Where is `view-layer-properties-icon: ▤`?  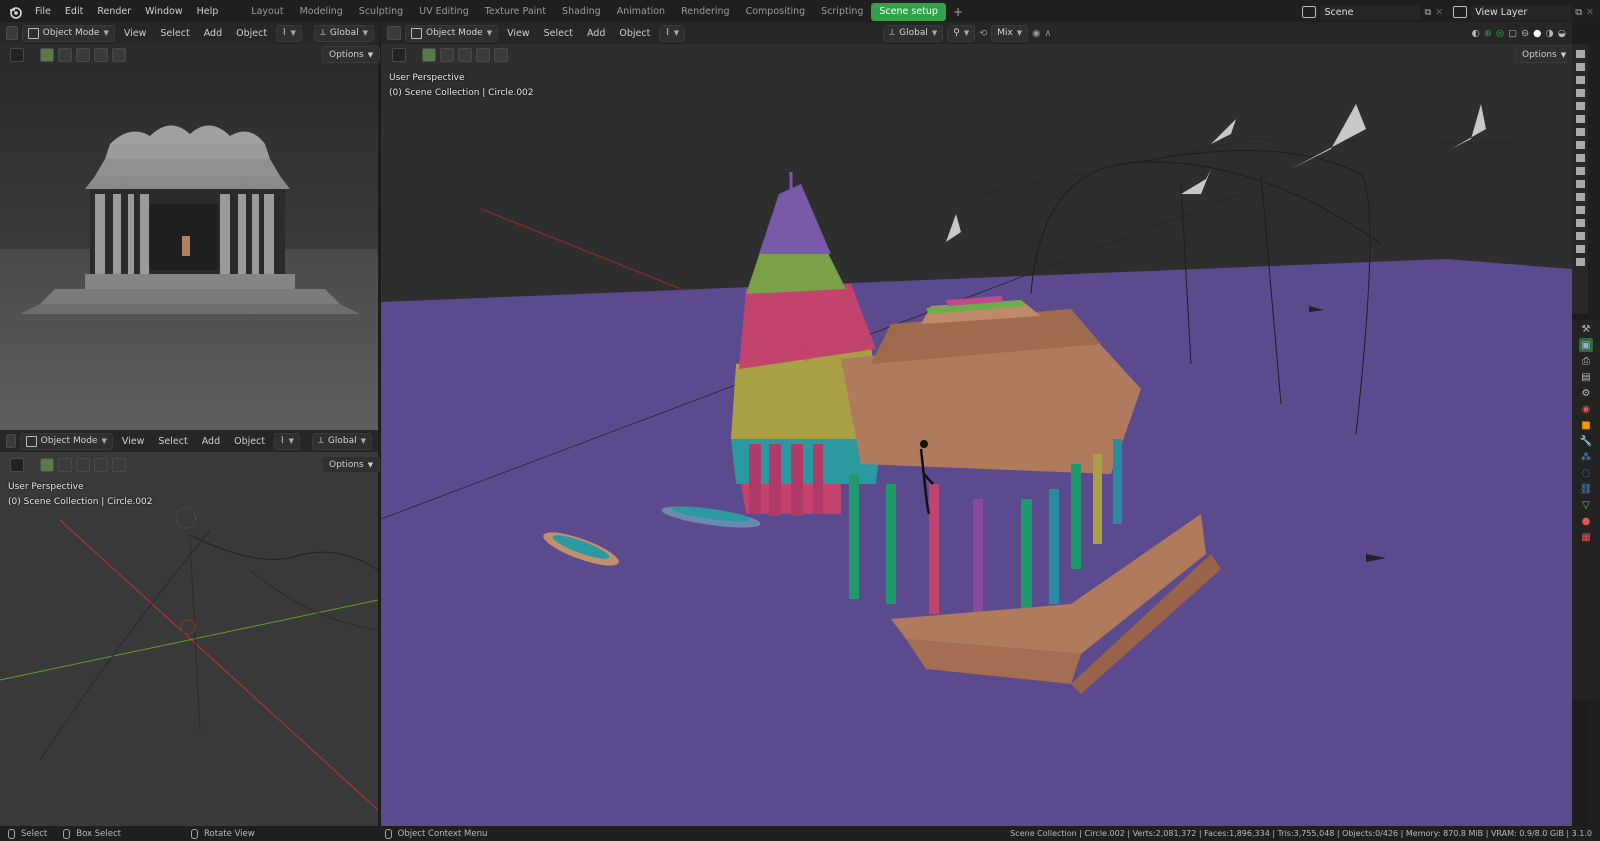 view-layer-properties-icon: ▤ is located at coordinates (1586, 377).